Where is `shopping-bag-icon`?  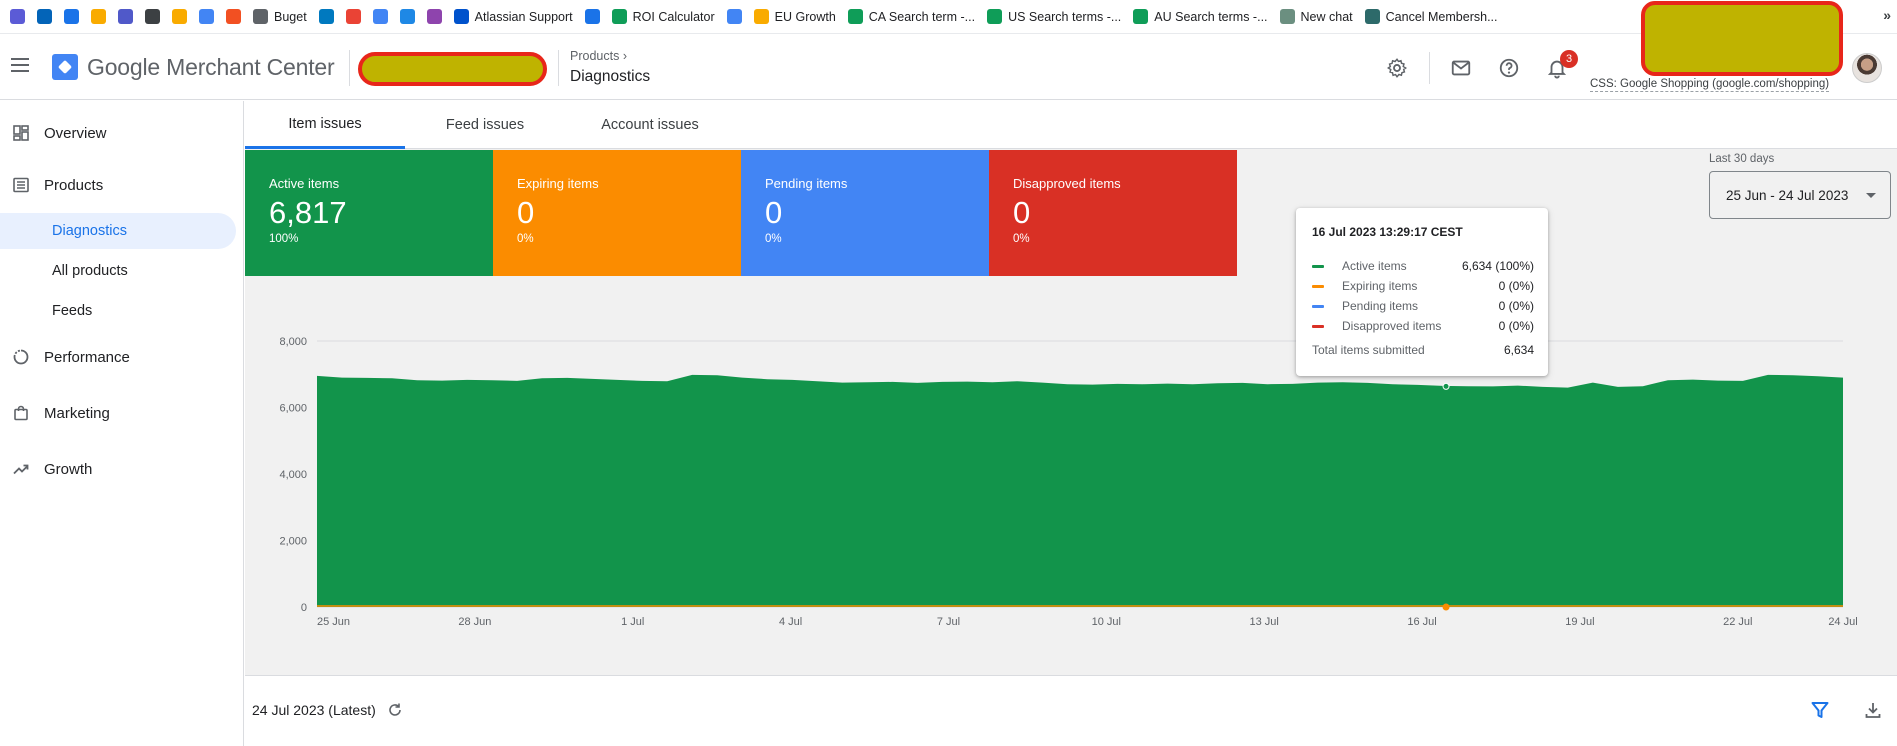
shopping-bag-icon is located at coordinates (21, 413).